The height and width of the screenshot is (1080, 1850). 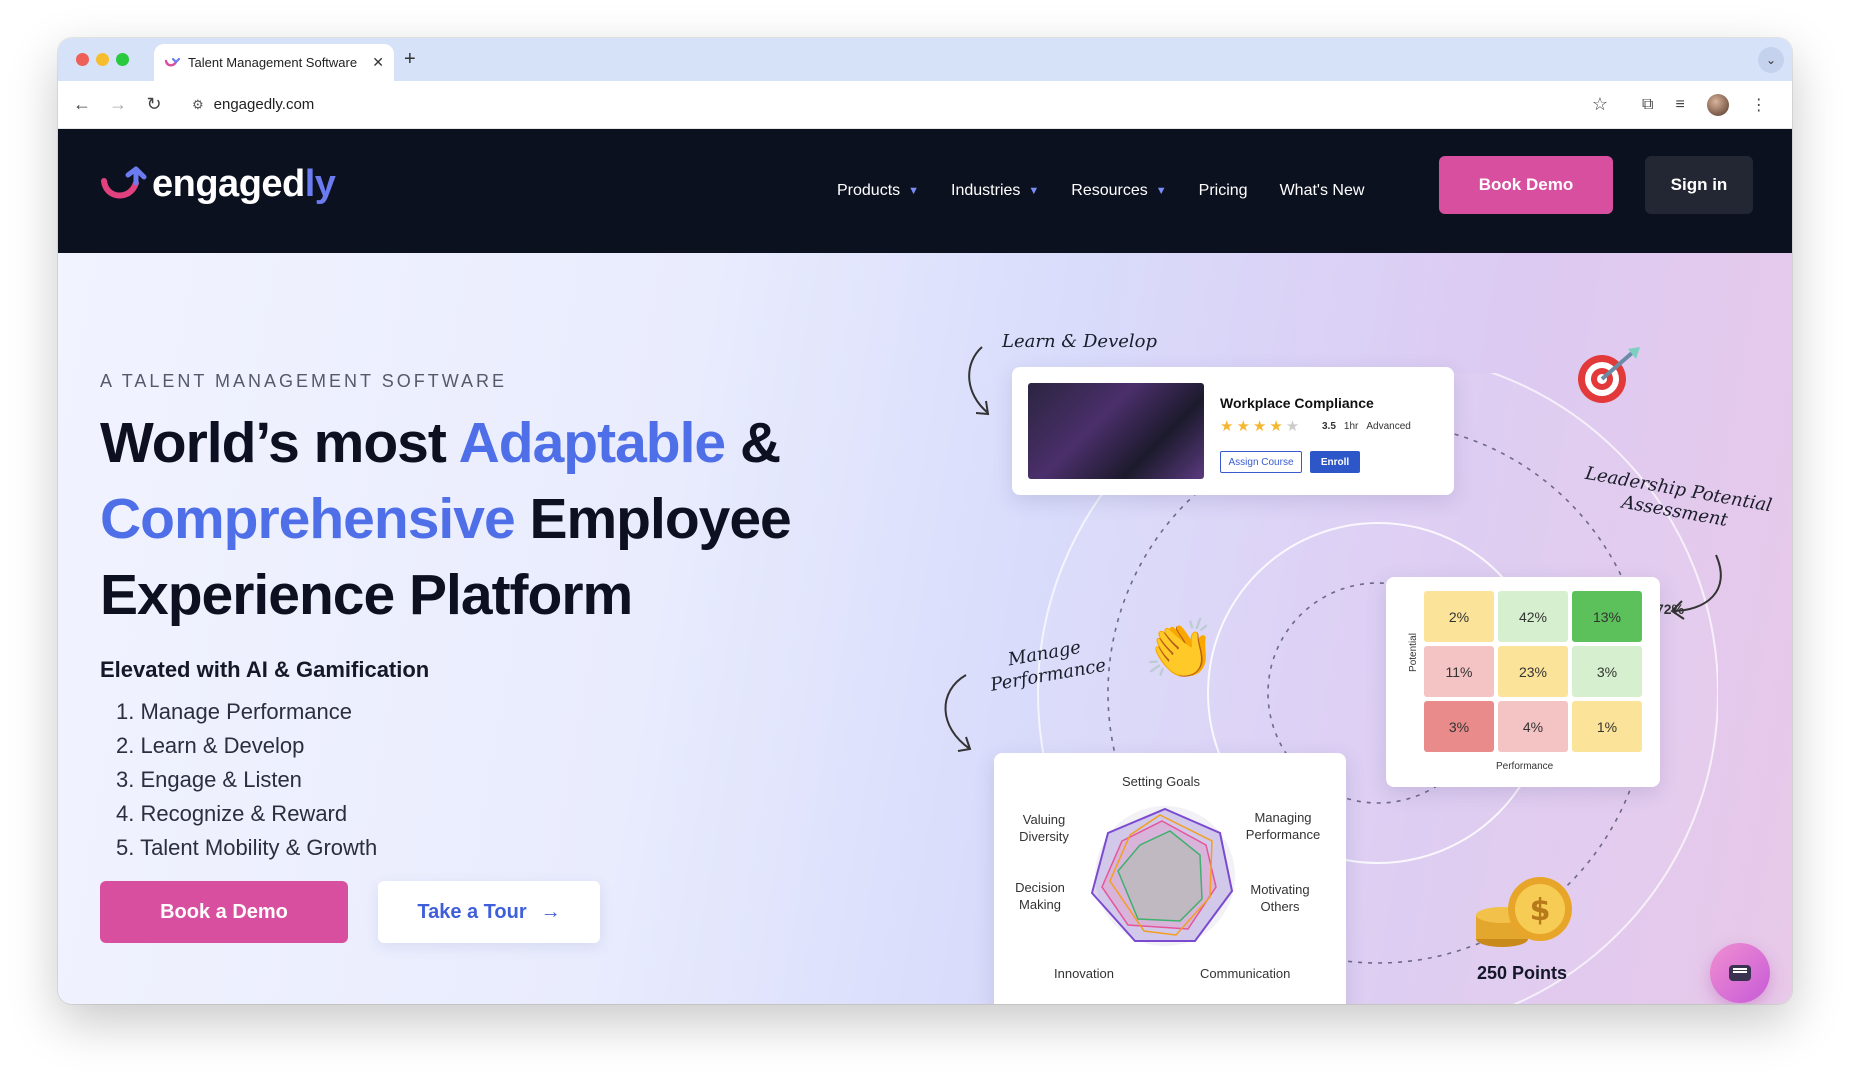 I want to click on radar-label: Motivating Others, so click(x=1280, y=898).